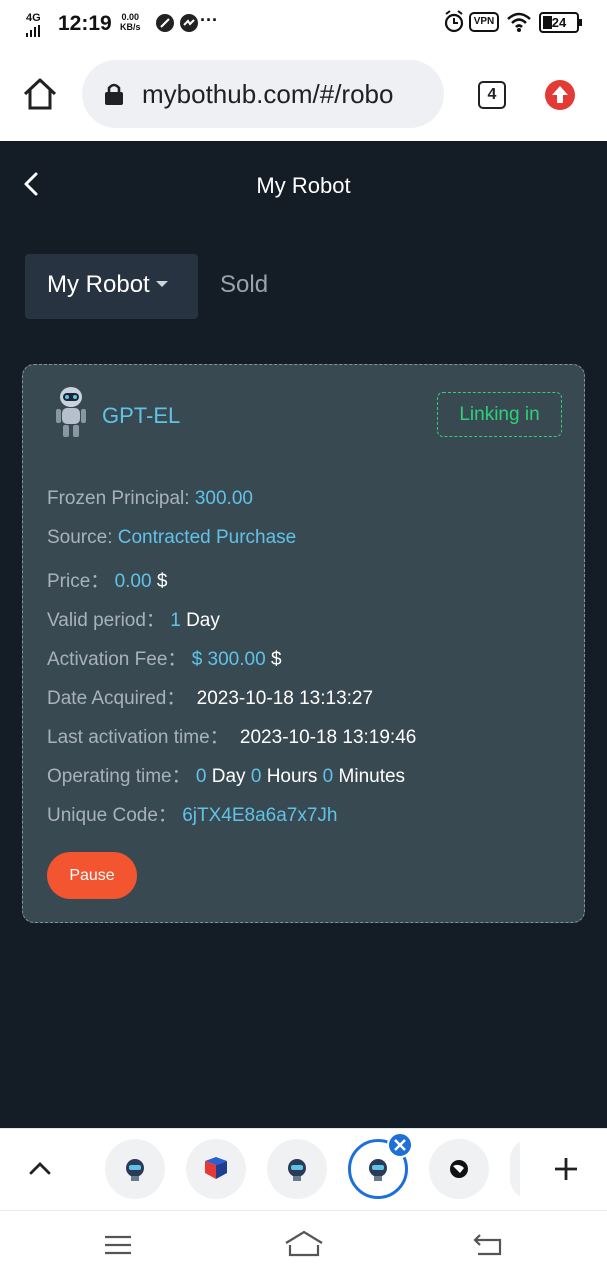  What do you see at coordinates (499, 414) in the screenshot?
I see `status-badge: Linking in` at bounding box center [499, 414].